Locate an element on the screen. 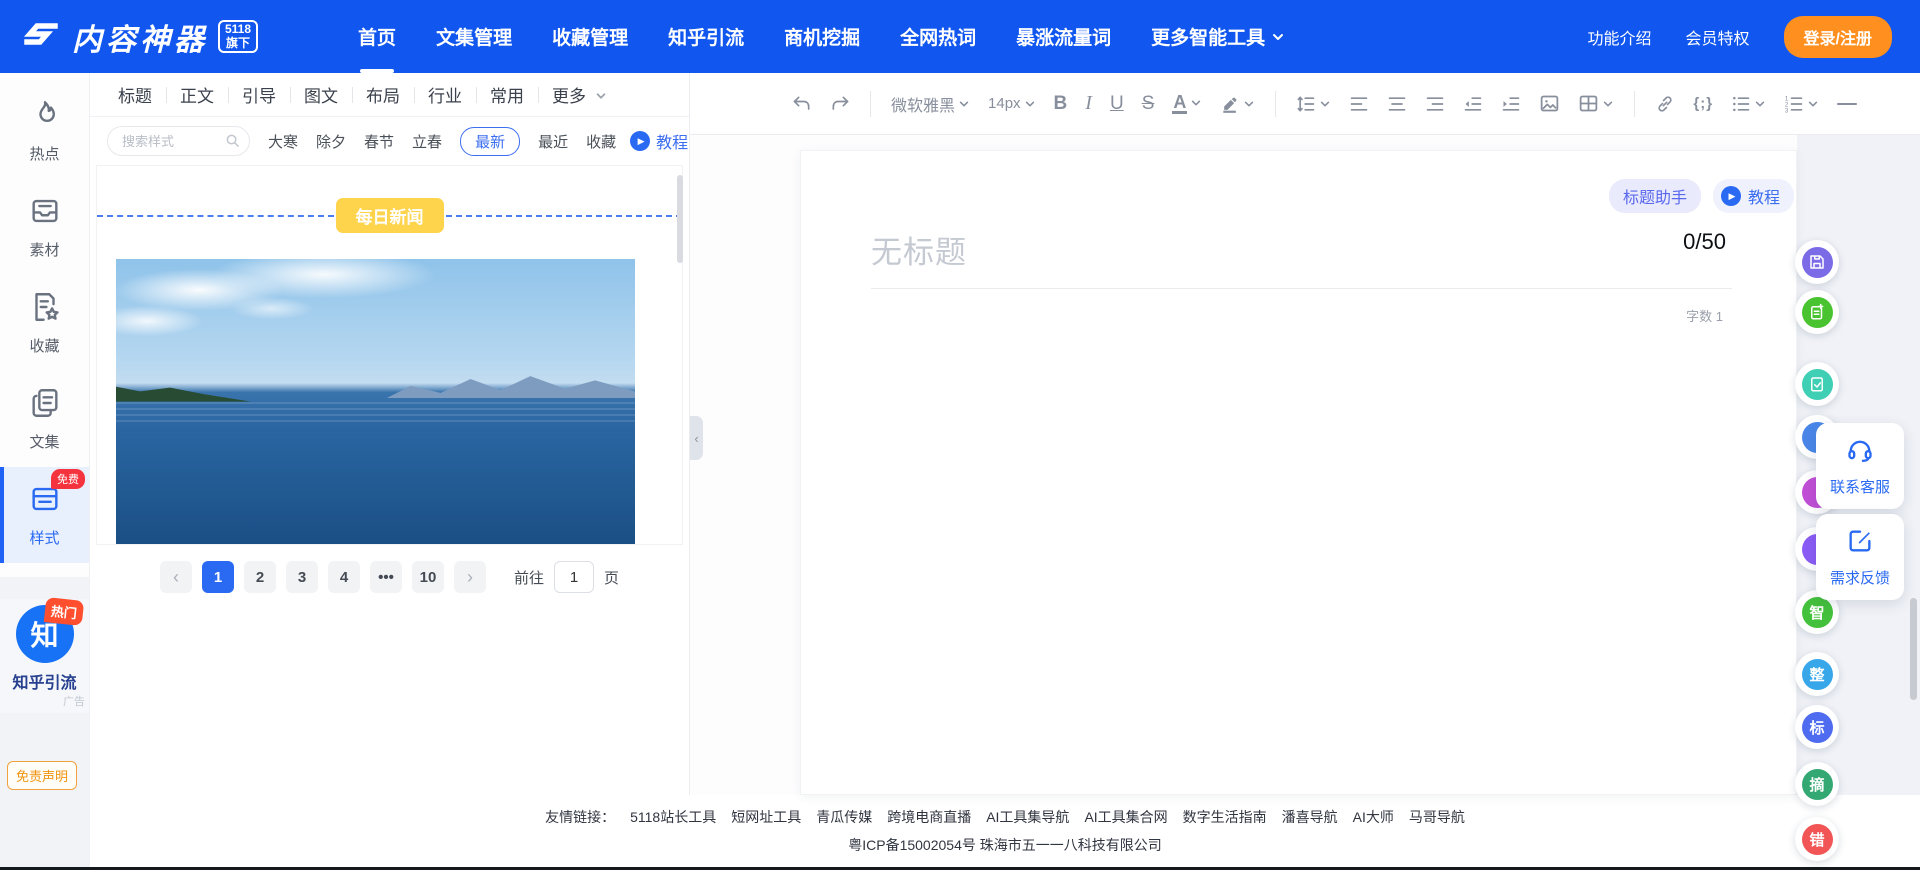 The image size is (1920, 870). footer-link: AI工具集导航 is located at coordinates (1027, 817).